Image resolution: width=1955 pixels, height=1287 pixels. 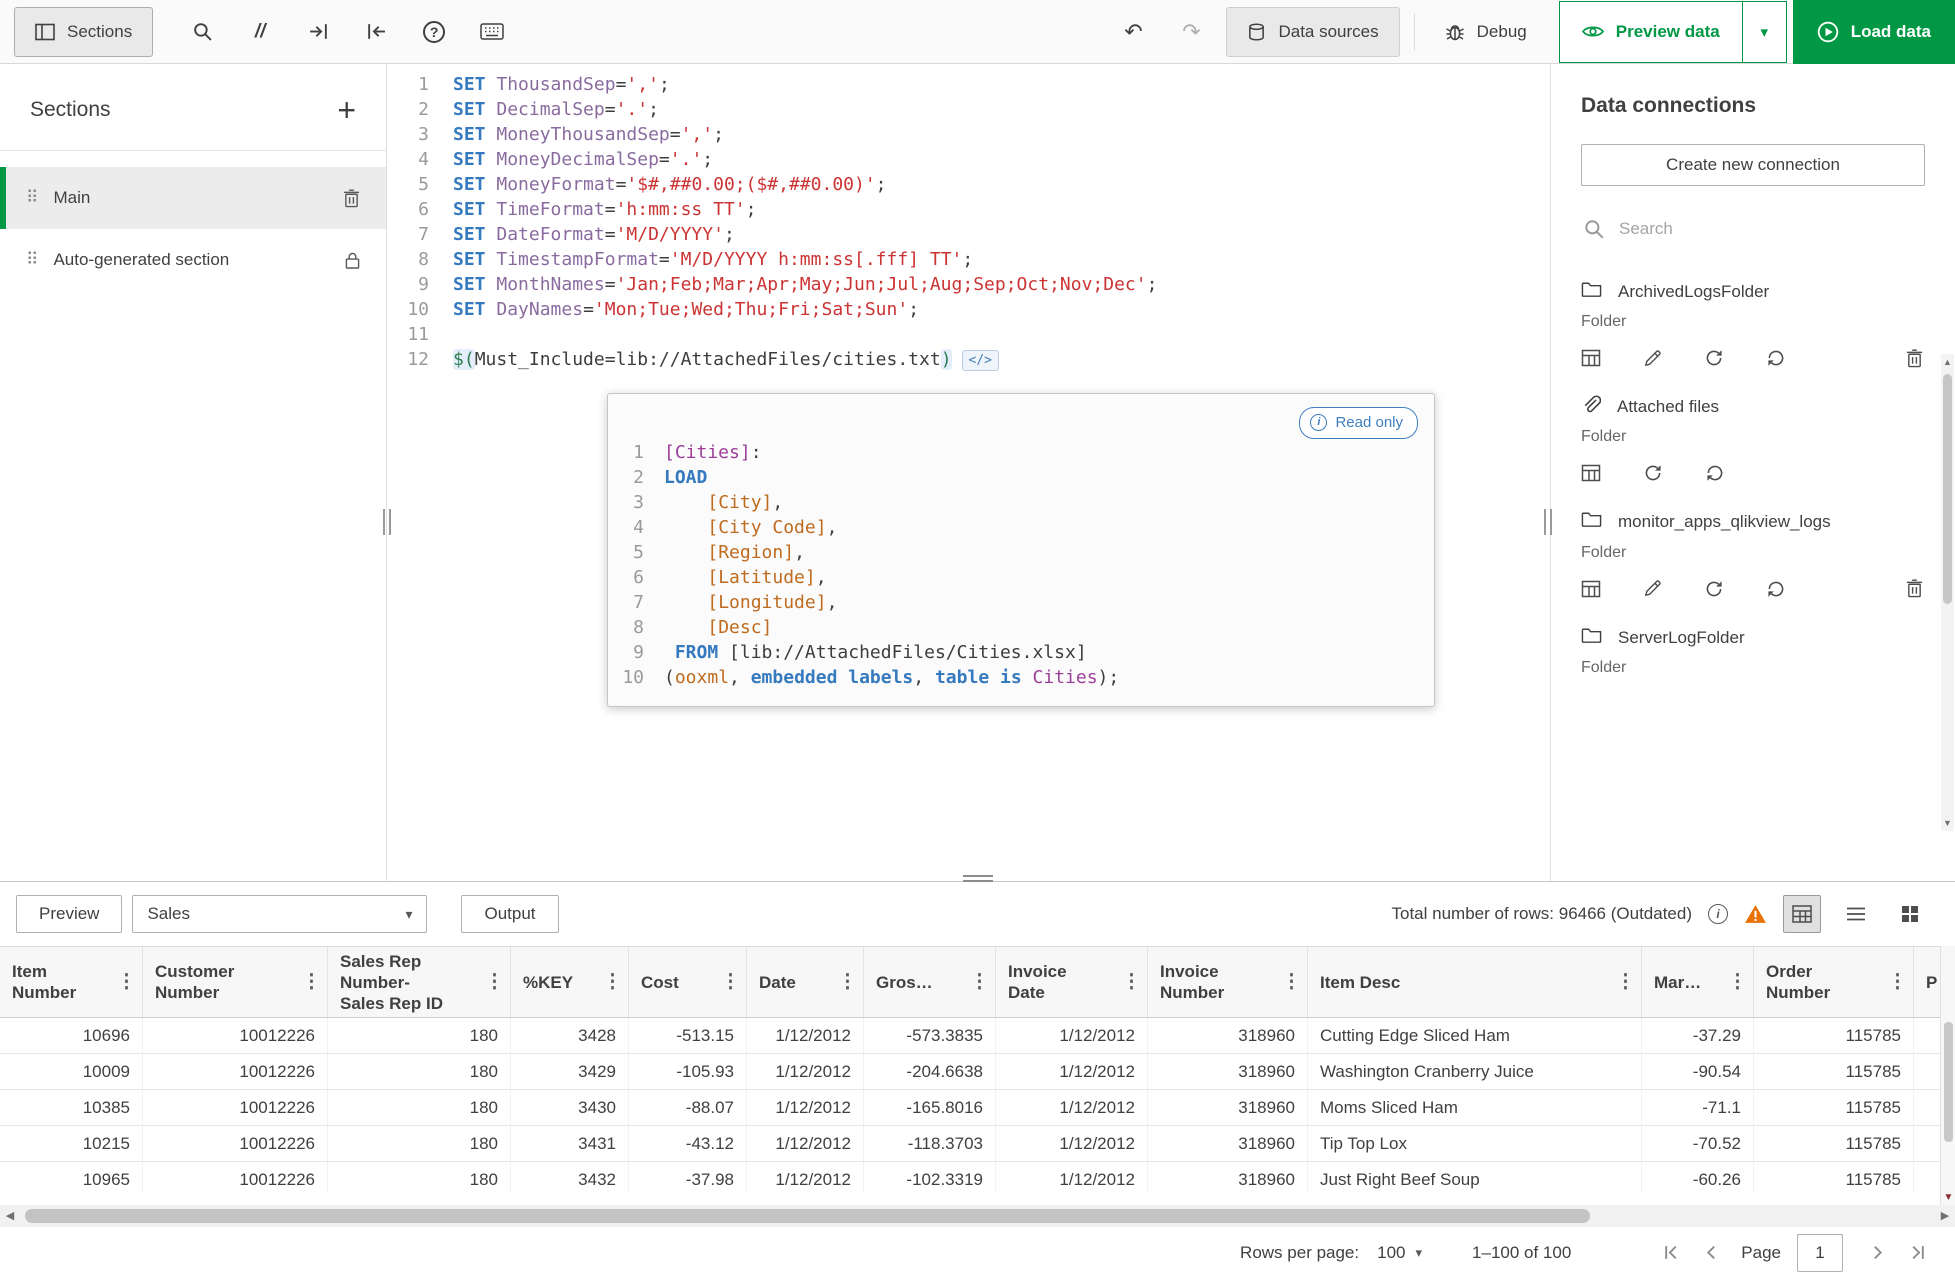 What do you see at coordinates (351, 198) in the screenshot?
I see `delete-section-icon` at bounding box center [351, 198].